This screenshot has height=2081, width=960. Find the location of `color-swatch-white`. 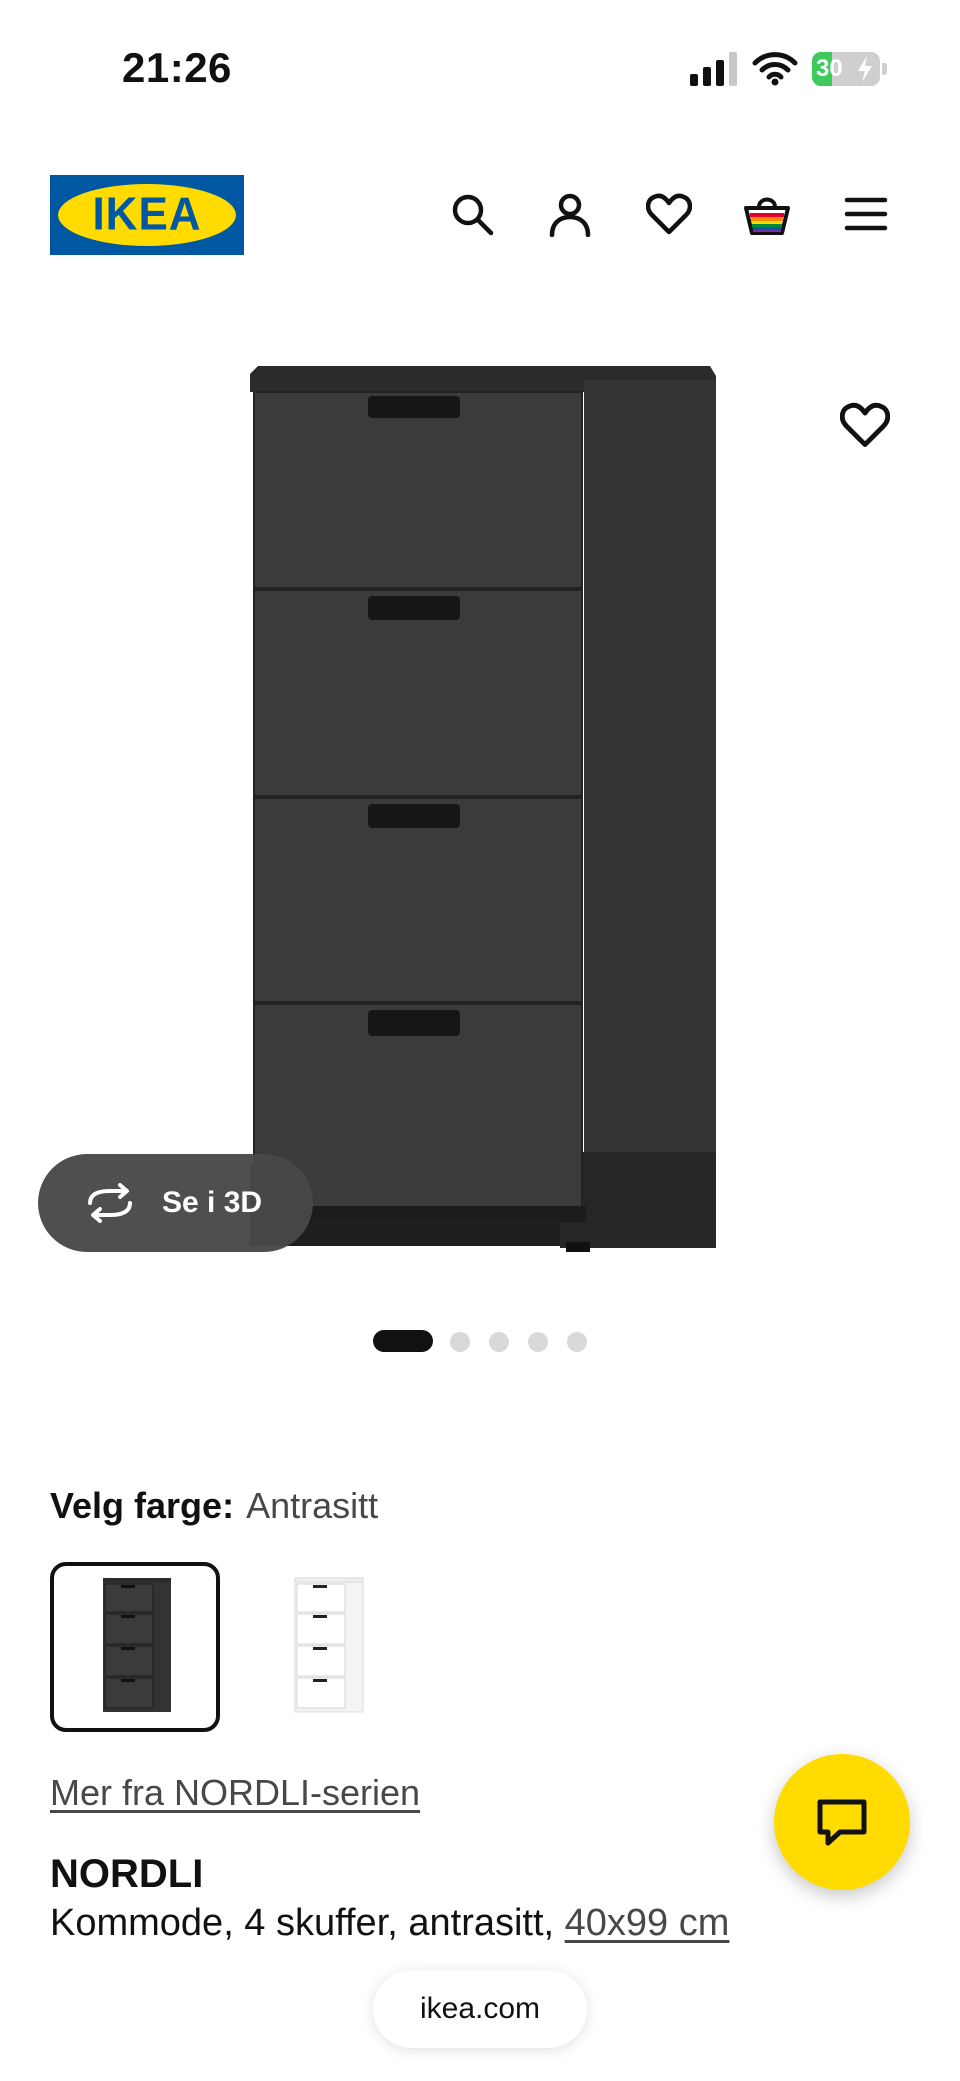

color-swatch-white is located at coordinates (327, 1647).